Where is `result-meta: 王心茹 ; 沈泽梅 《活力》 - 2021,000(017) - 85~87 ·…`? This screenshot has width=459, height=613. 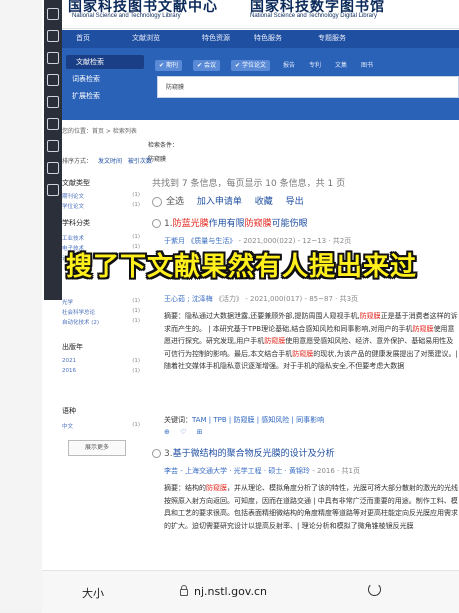
result-meta: 王心茹 ; 沈泽梅 《活力》 - 2021,000(017) - 85~87 ·… is located at coordinates (261, 299).